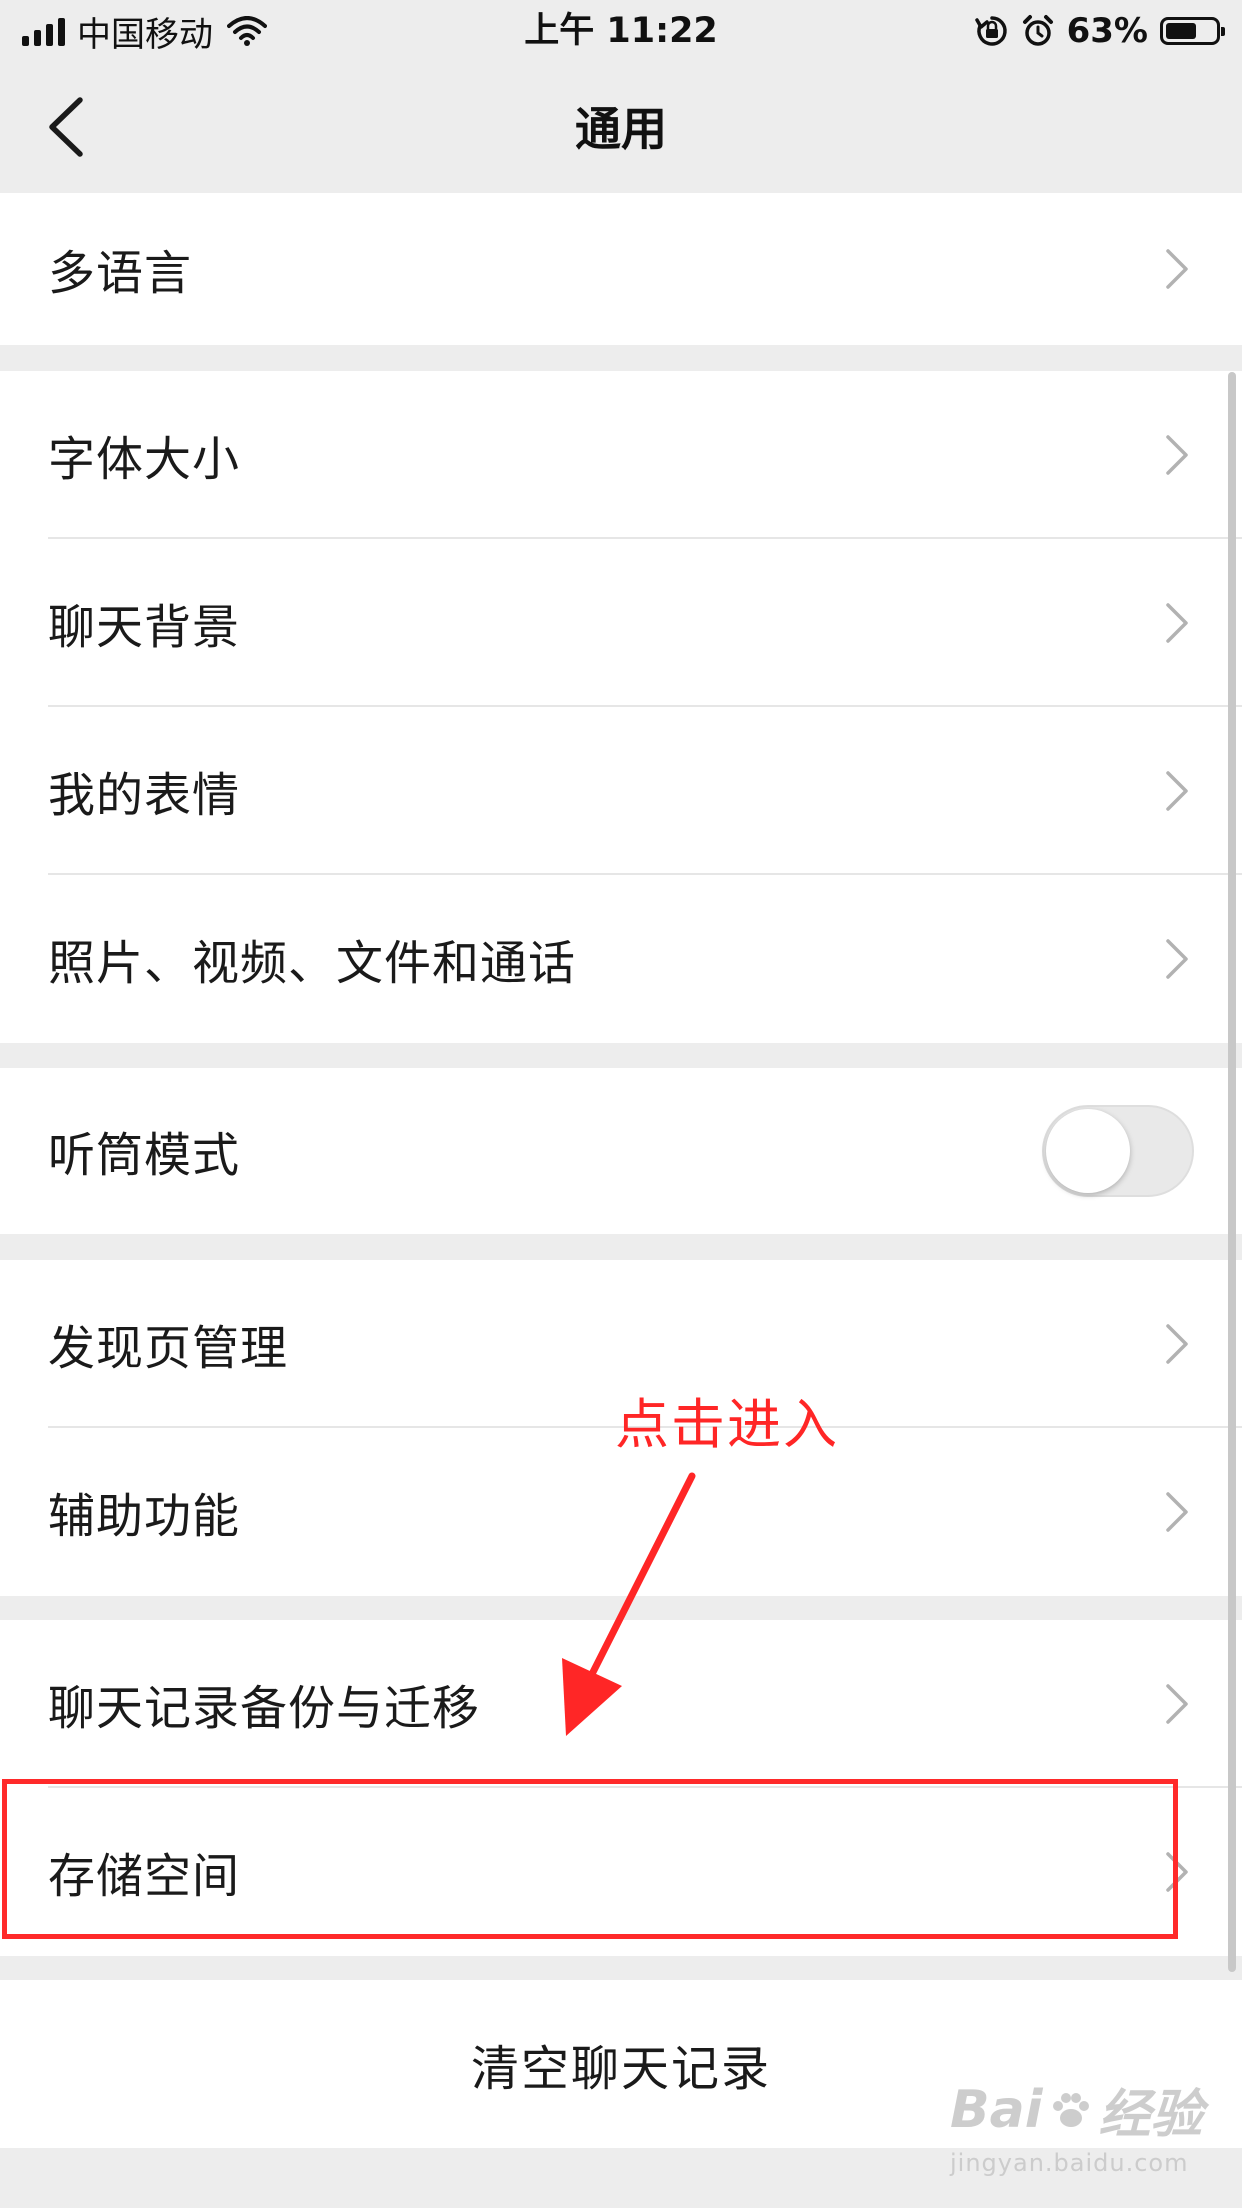 The width and height of the screenshot is (1242, 2208). I want to click on row-label: 发现页管理, so click(168, 1349).